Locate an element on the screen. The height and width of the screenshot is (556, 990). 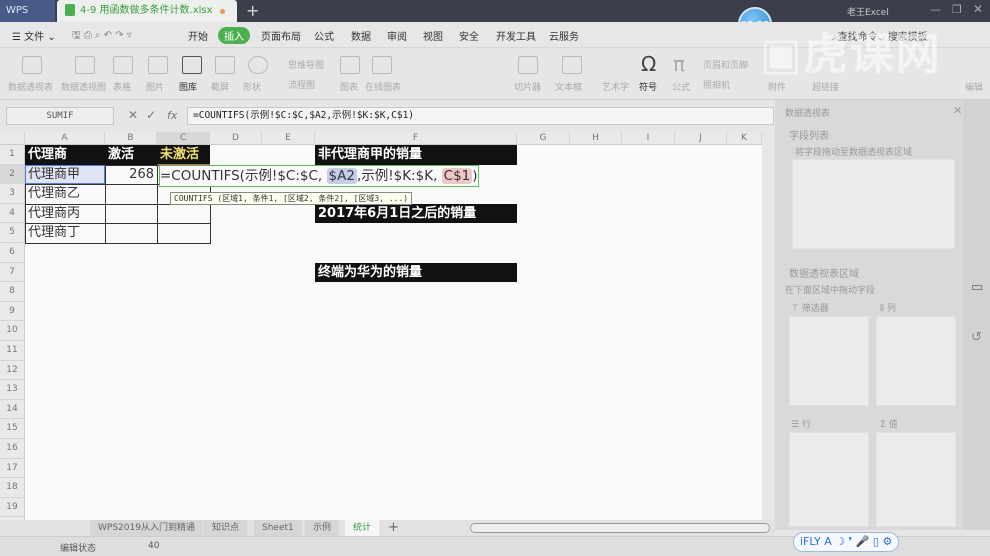
ribbon-screenshot: 截屏 is located at coordinates (220, 86).